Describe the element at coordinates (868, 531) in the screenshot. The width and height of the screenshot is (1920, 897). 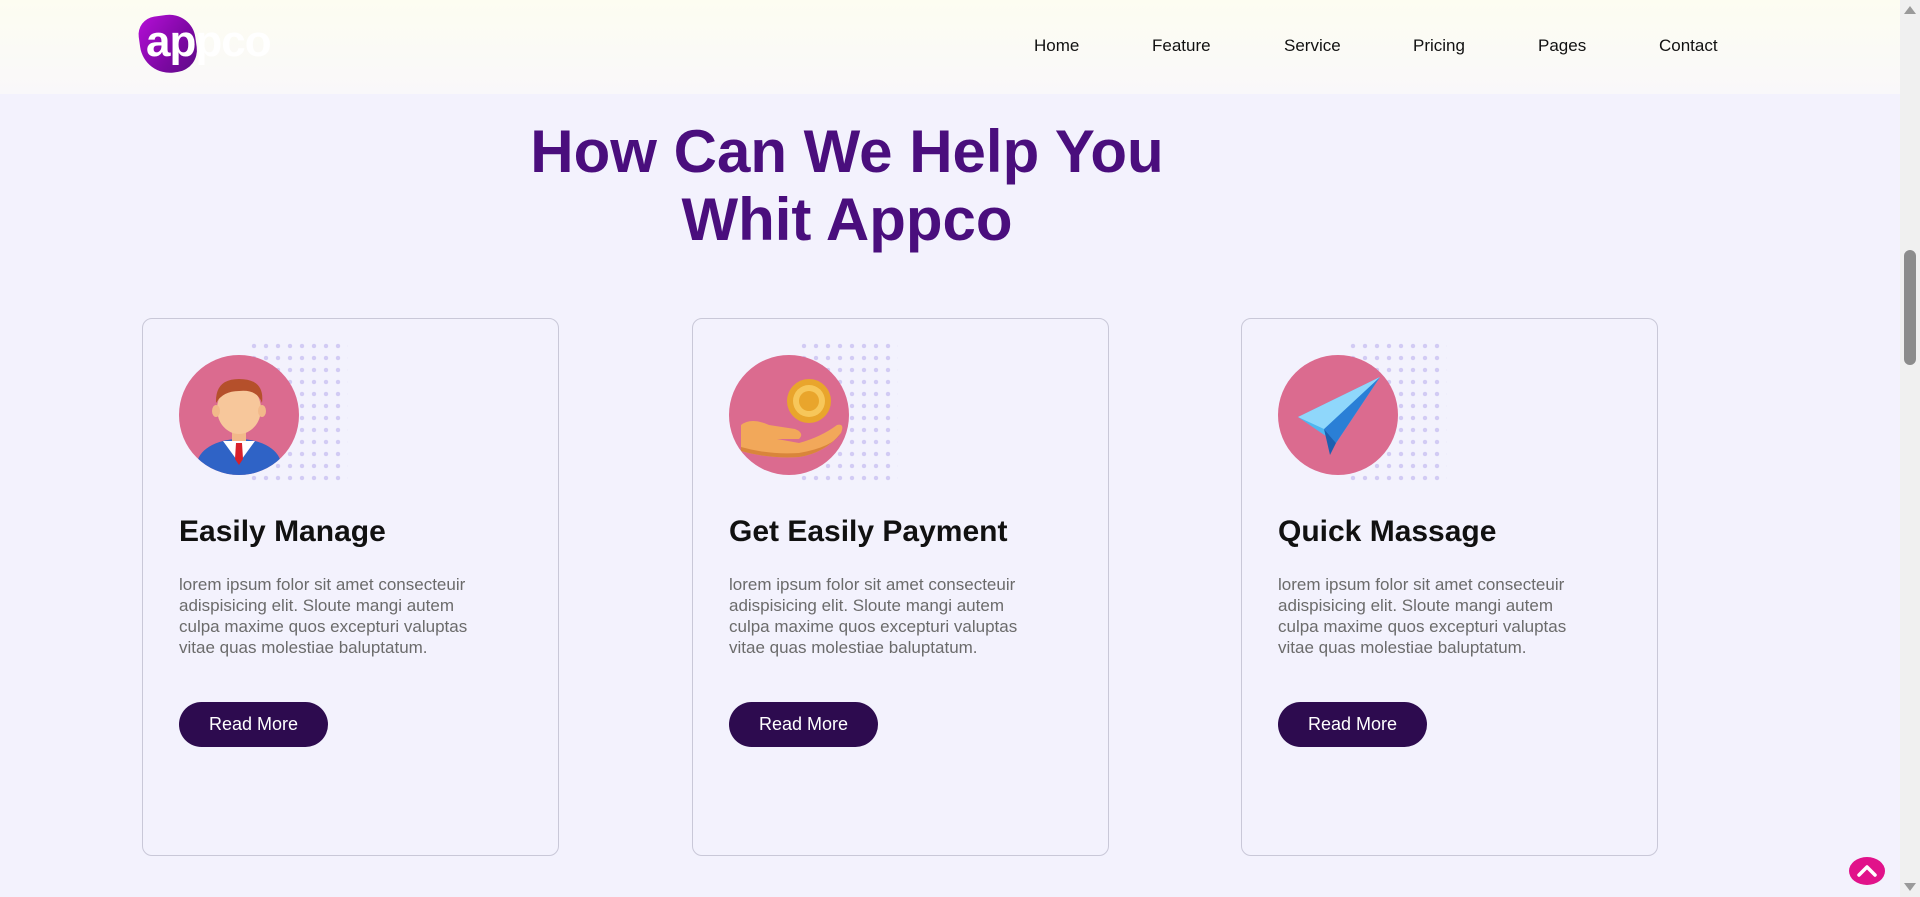
I see `card-title: Get Easily Payment` at that location.